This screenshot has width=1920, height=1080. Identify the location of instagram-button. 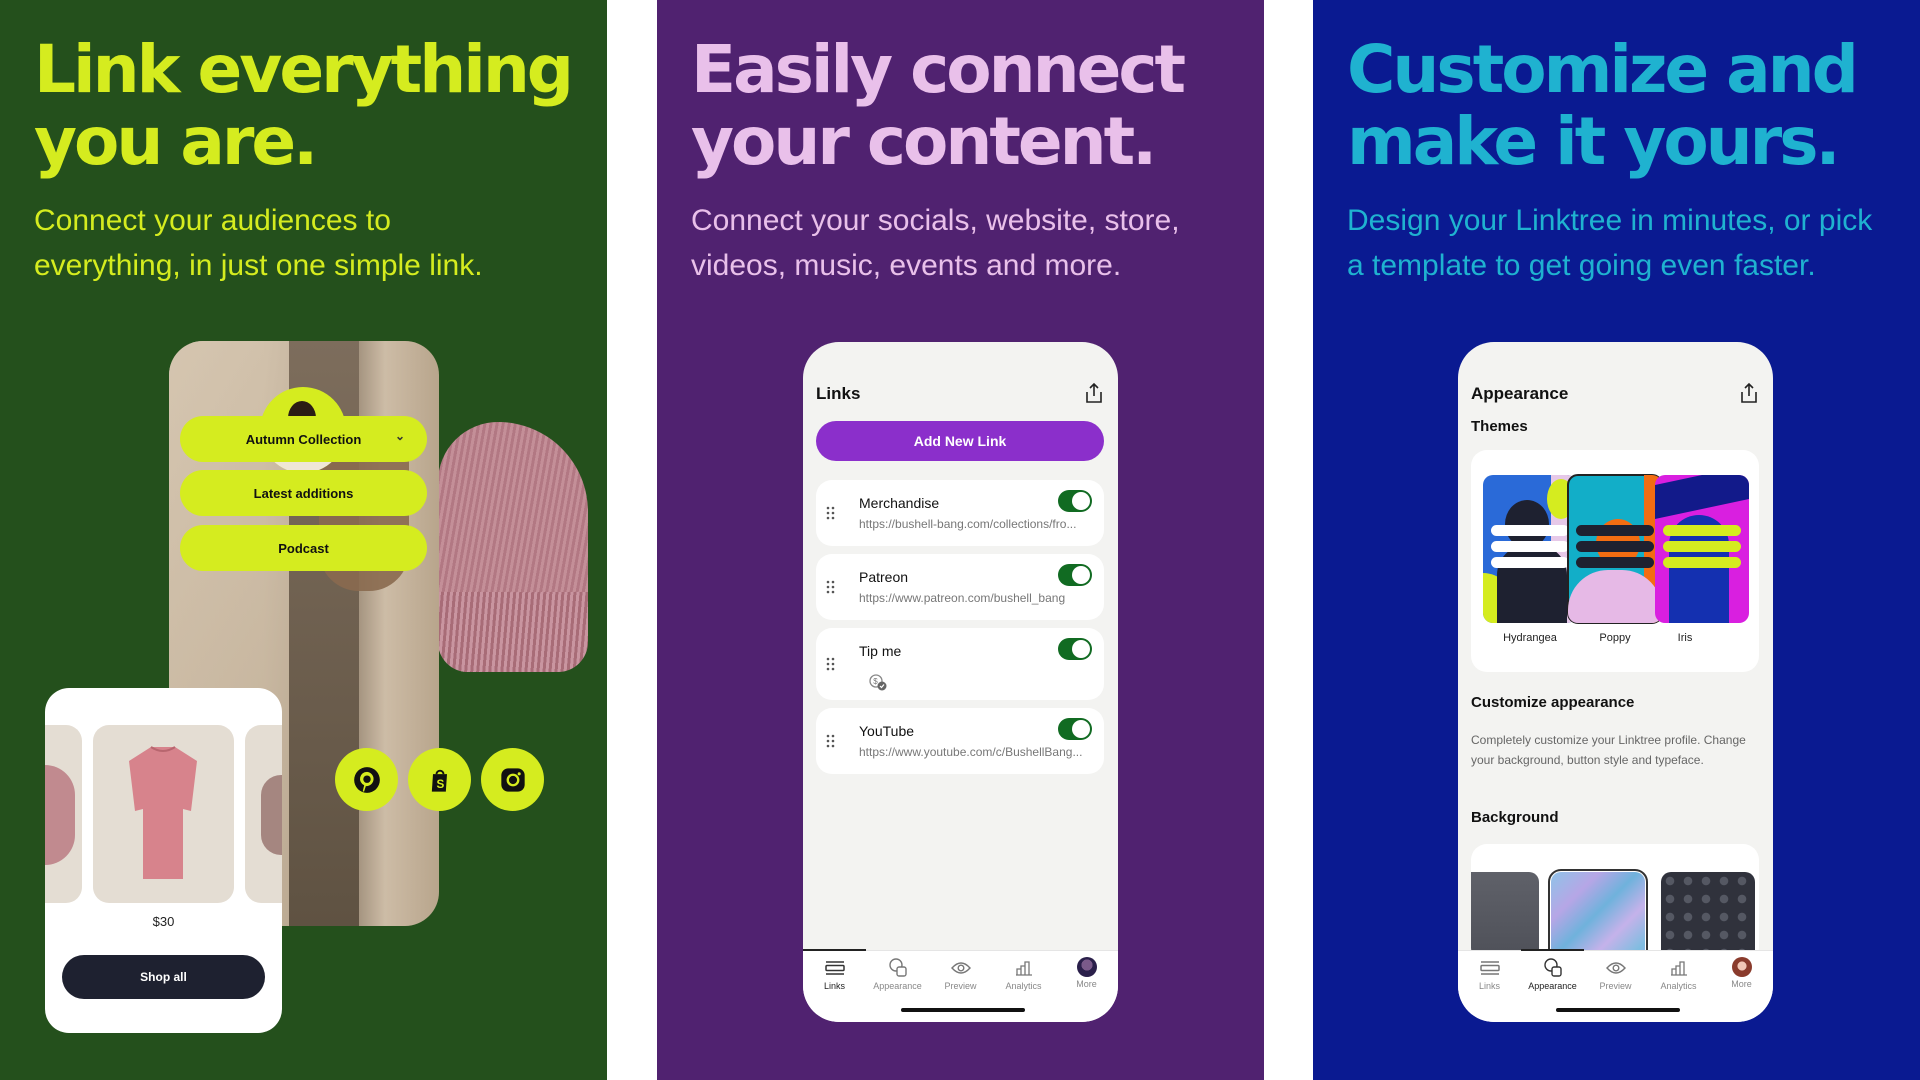
(512, 779).